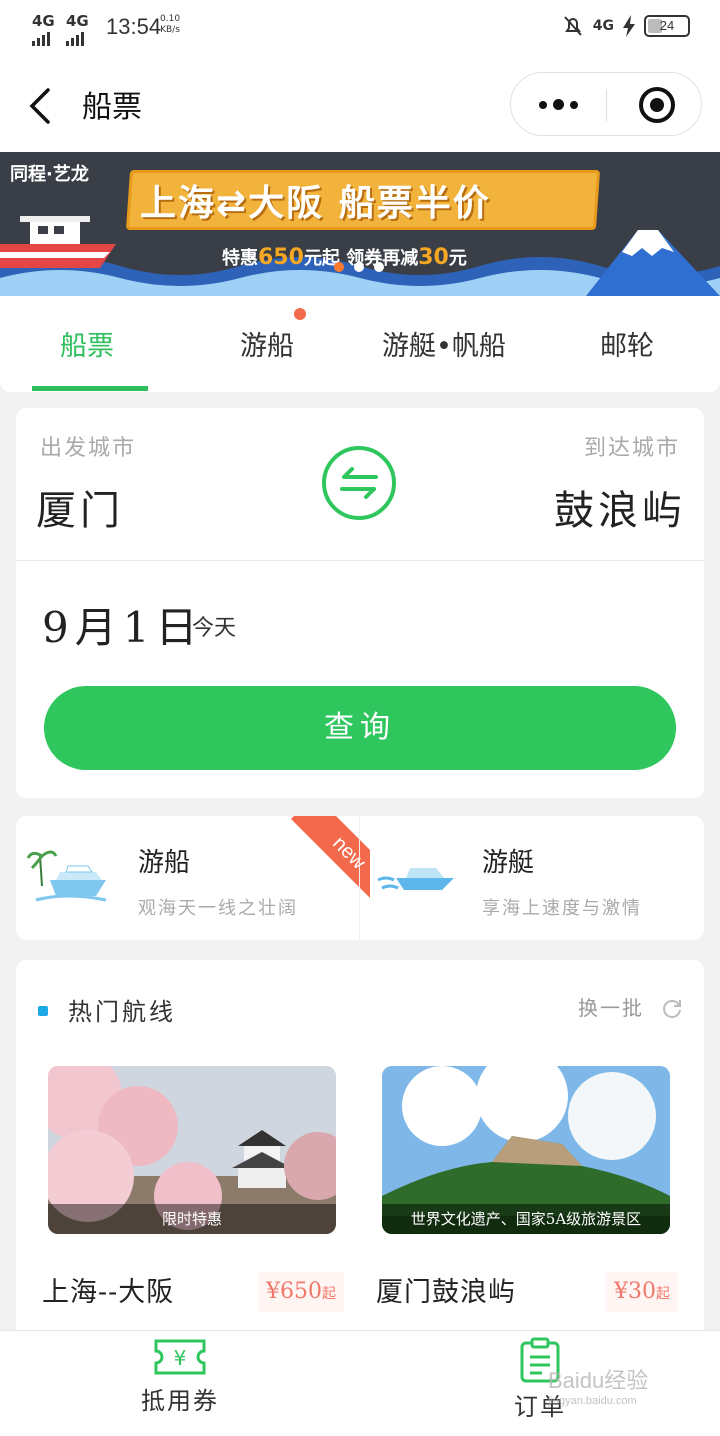  What do you see at coordinates (359, 483) in the screenshot?
I see `swap-cities-icon` at bounding box center [359, 483].